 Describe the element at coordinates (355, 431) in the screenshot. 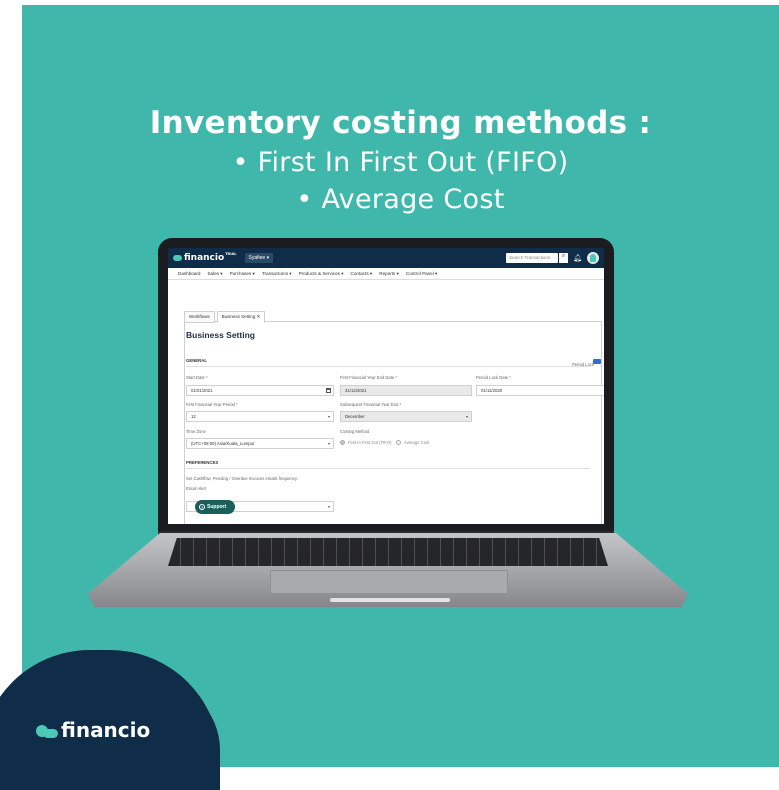

I see `costing-method-label: Costing Method` at that location.